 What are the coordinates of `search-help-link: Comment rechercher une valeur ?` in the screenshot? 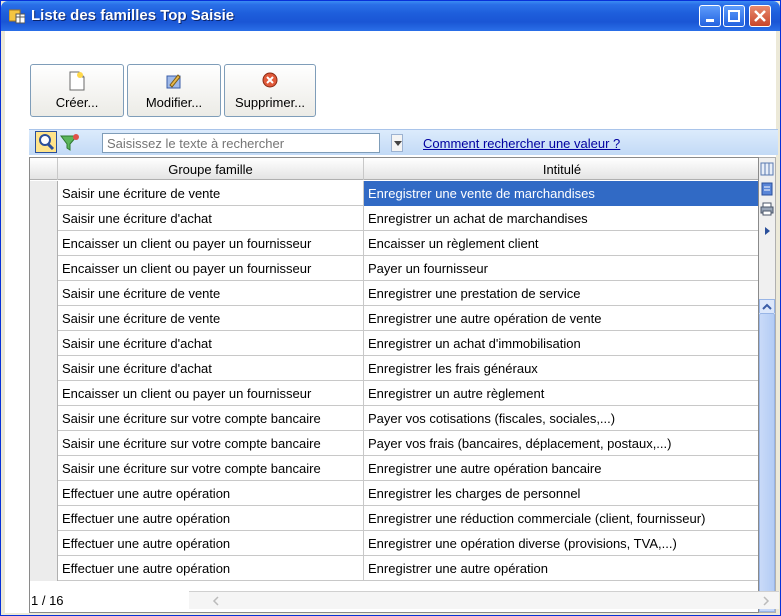 It's located at (521, 143).